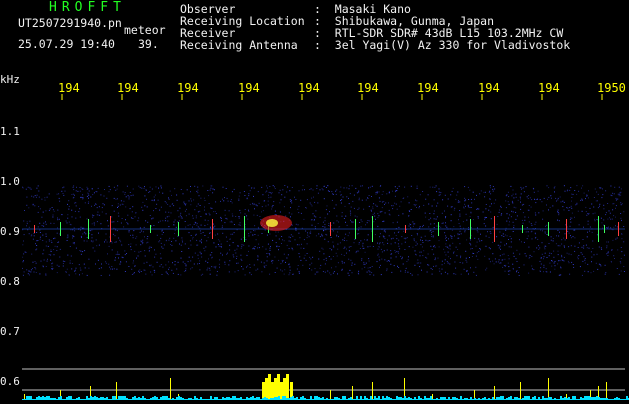  What do you see at coordinates (10, 381) in the screenshot?
I see `freq-tick-0-6: 0.6` at bounding box center [10, 381].